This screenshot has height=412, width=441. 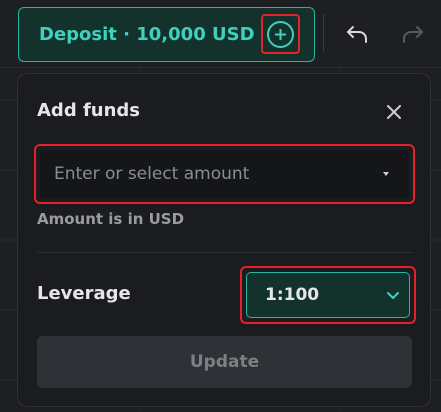 I want to click on toolbar-divider, so click(x=323, y=33).